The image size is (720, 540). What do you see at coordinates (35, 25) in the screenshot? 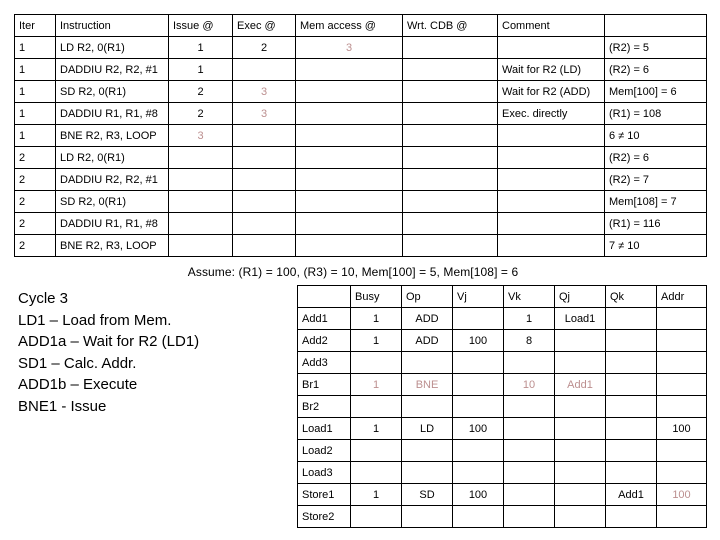
I see `column-header-iter: Iter` at bounding box center [35, 25].